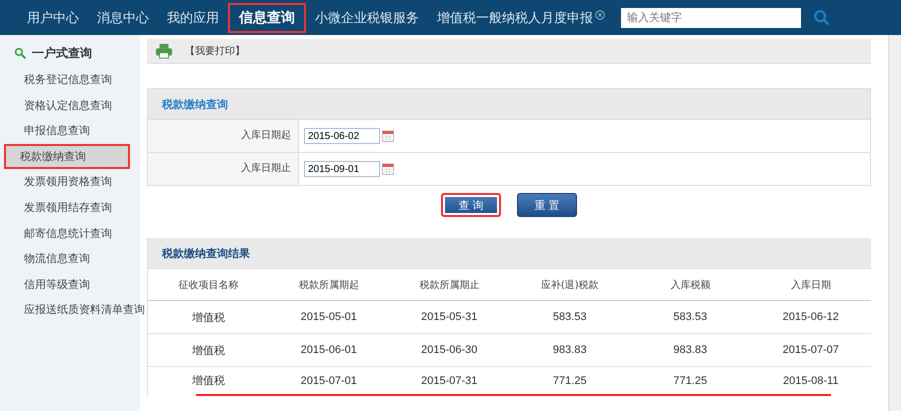 The image size is (901, 411). I want to click on column-header: 入库税额, so click(690, 285).